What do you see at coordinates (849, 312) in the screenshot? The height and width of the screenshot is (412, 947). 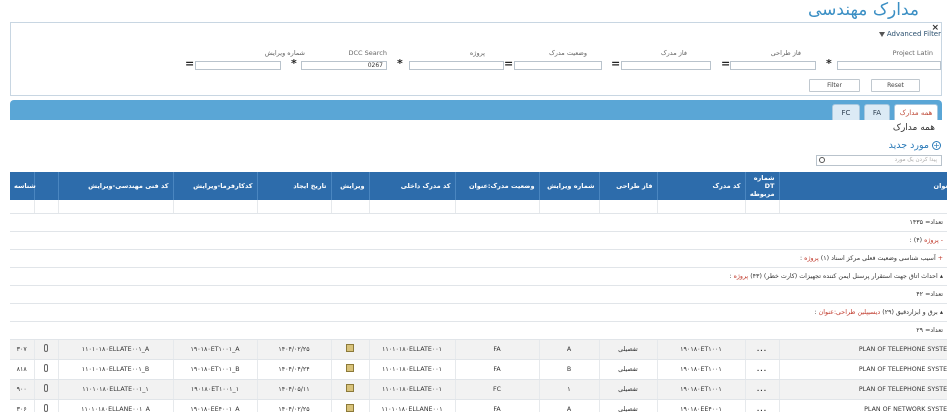 I see `discipline-label: دیسیپلین طراحی:عنوان` at bounding box center [849, 312].